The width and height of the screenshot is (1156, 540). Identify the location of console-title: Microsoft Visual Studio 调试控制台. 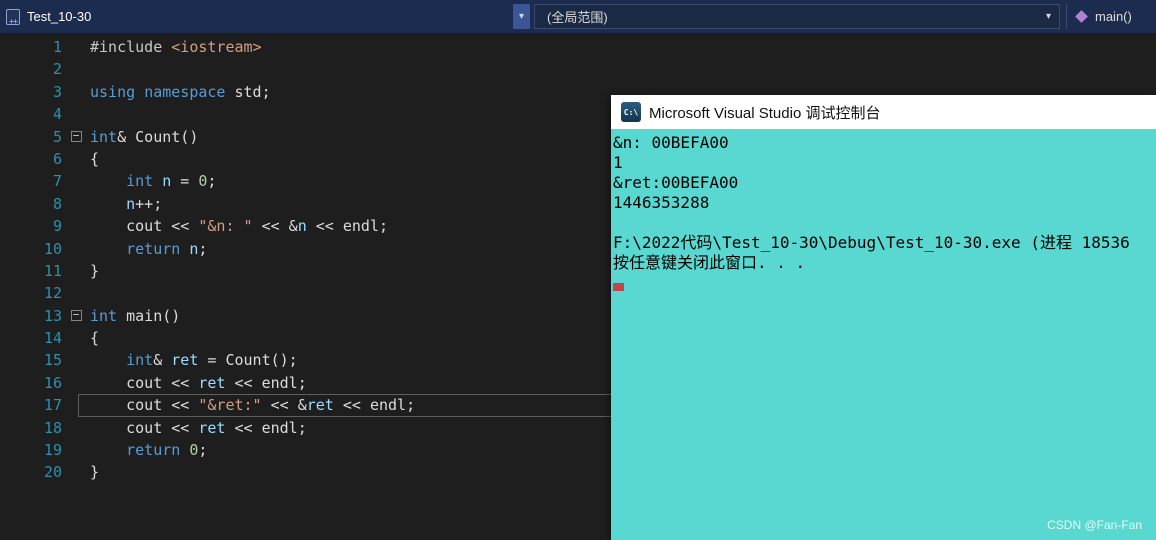
(765, 113).